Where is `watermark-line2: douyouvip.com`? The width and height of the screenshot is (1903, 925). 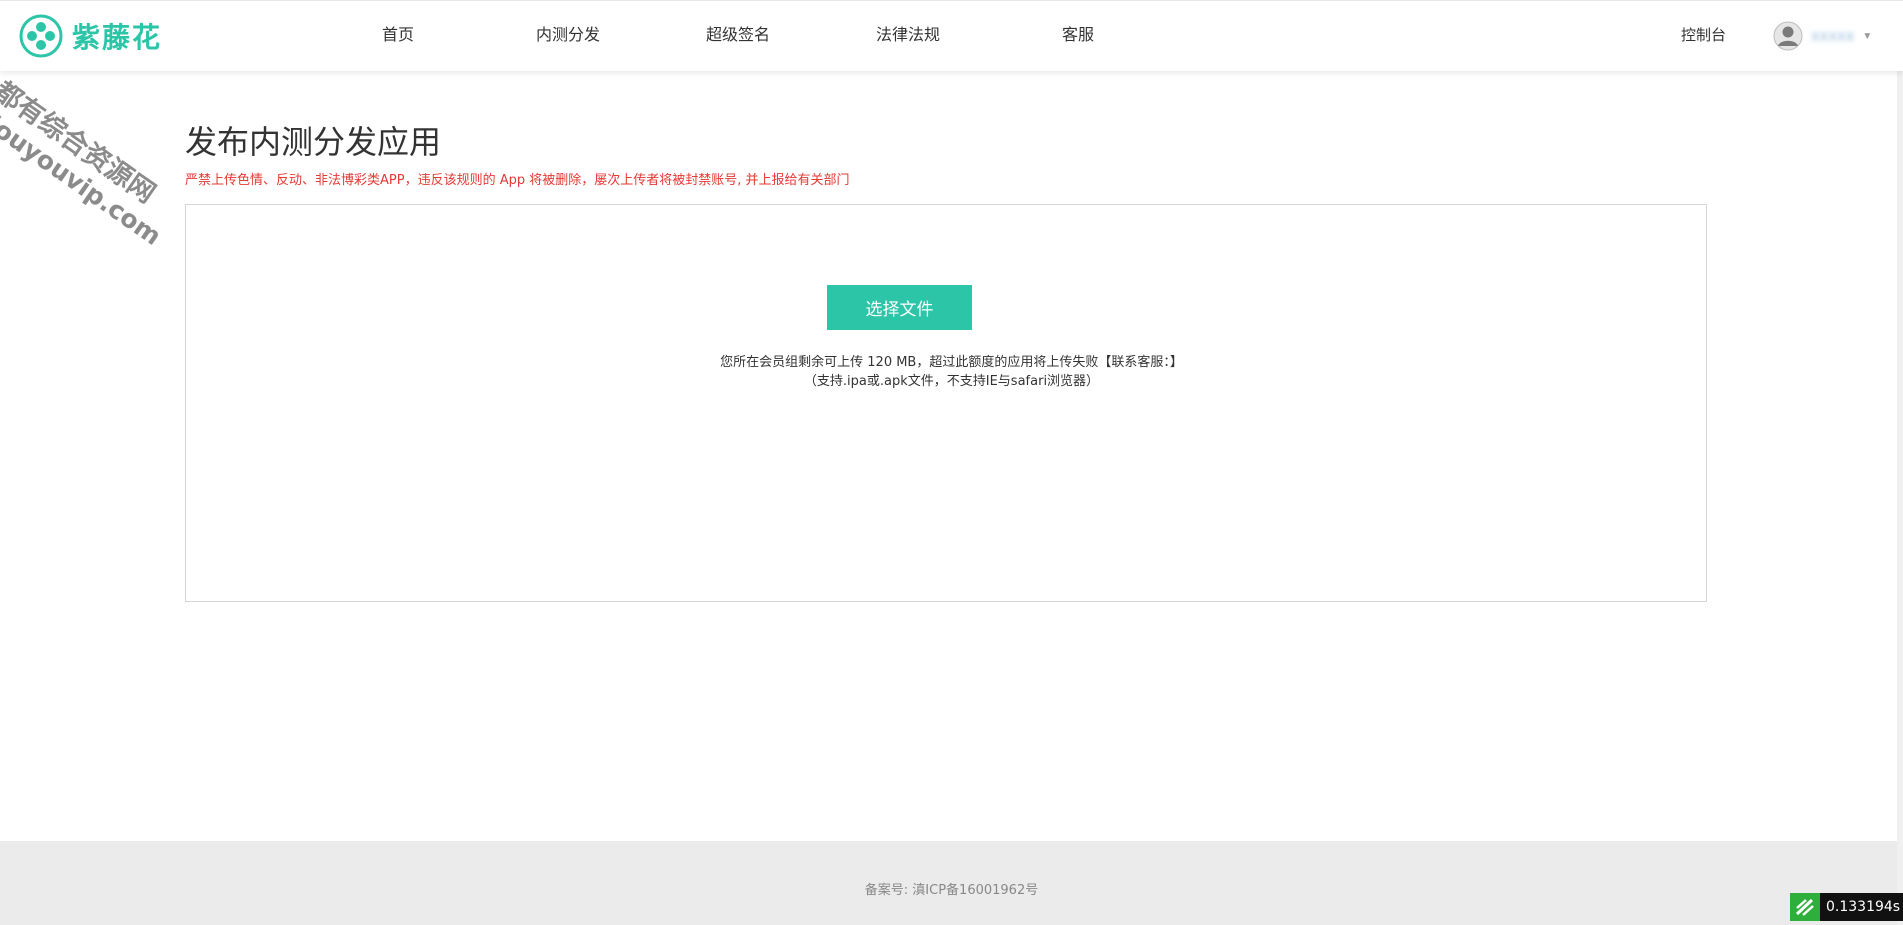 watermark-line2: douyouvip.com is located at coordinates (83, 178).